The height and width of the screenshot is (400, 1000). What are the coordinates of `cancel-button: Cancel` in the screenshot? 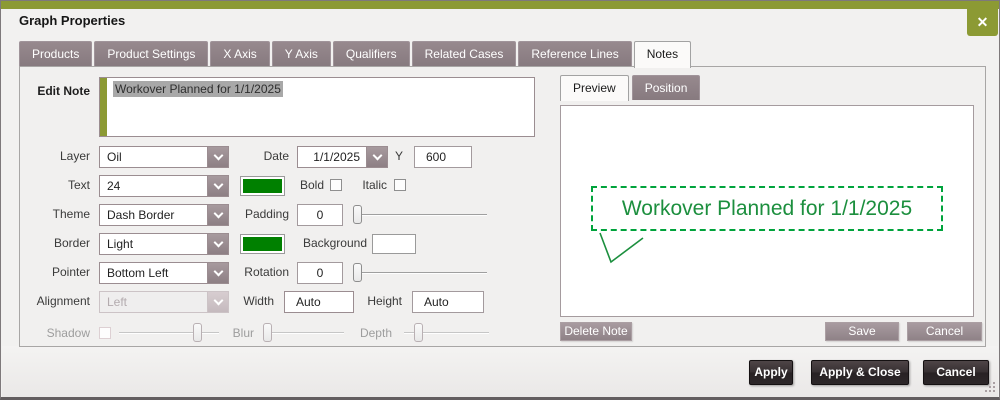 It's located at (956, 372).